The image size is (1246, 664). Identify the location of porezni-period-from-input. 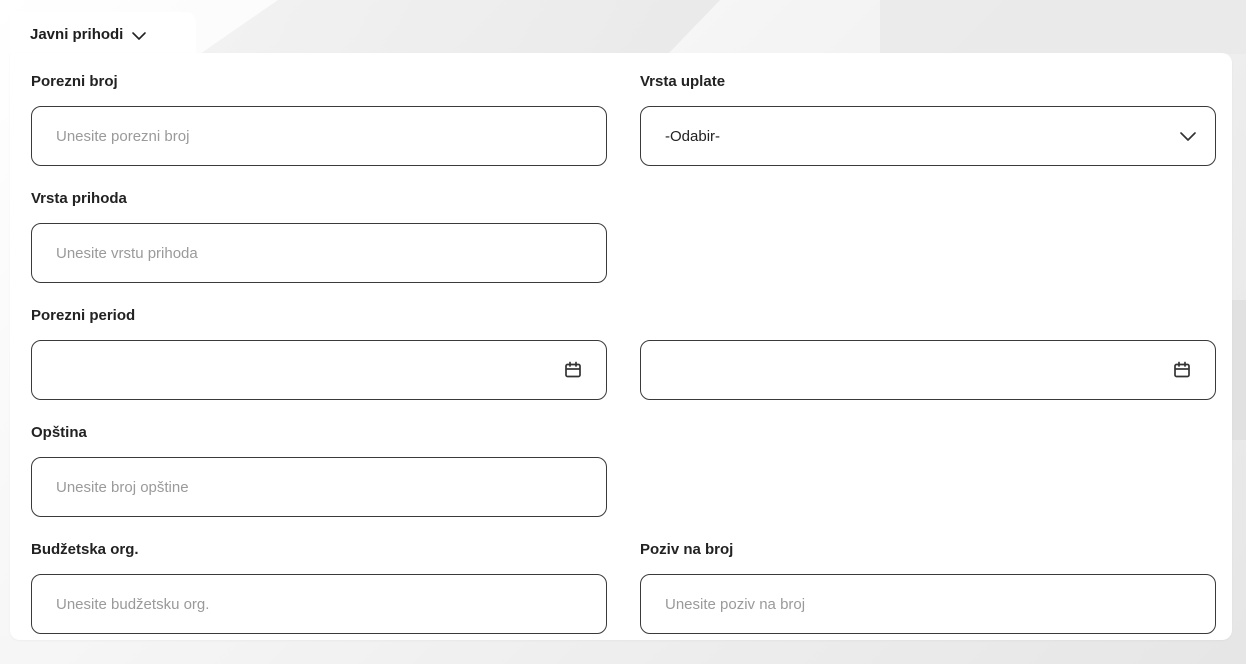
(309, 370).